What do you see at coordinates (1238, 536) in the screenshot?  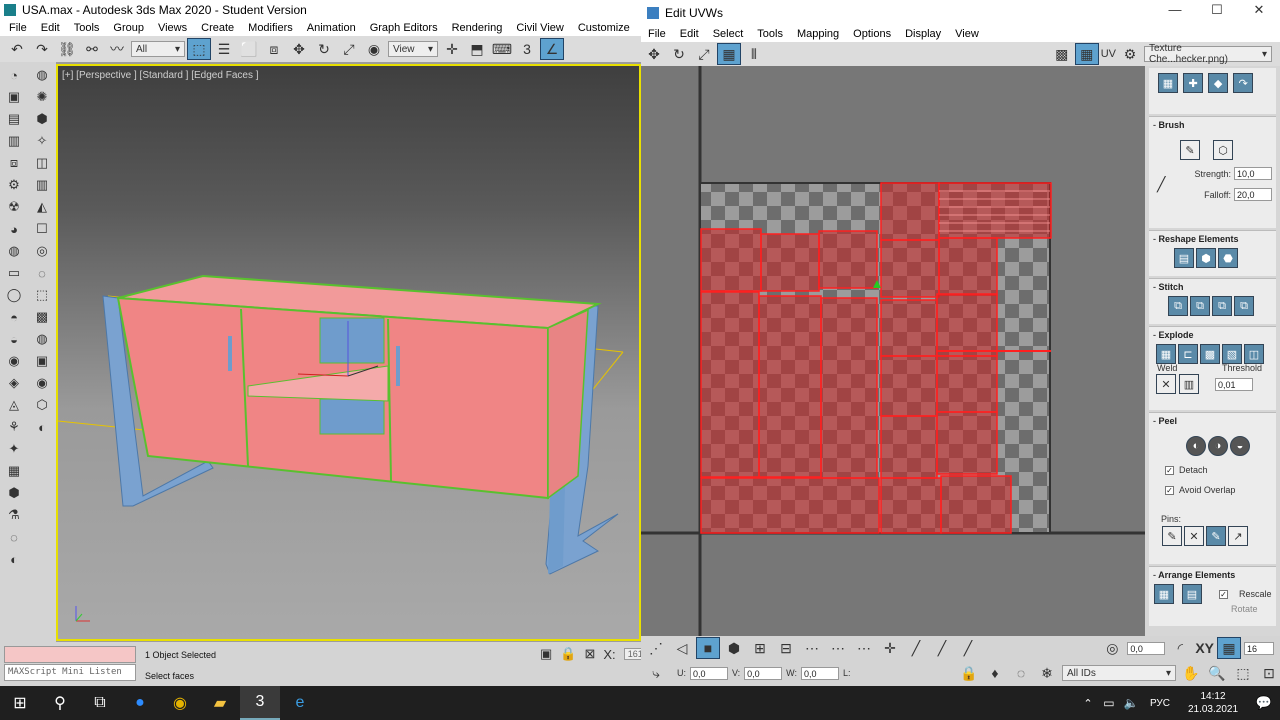 I see `select-pins-icon: ↗` at bounding box center [1238, 536].